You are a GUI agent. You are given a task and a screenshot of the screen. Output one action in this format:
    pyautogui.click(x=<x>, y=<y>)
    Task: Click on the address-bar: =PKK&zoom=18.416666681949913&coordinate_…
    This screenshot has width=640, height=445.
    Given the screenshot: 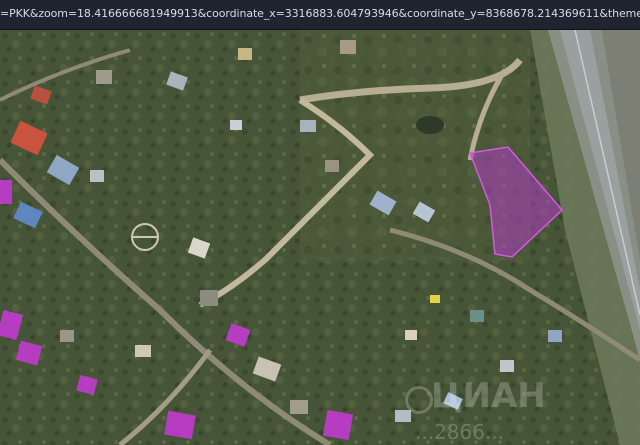 What is the action you would take?
    pyautogui.click(x=320, y=15)
    